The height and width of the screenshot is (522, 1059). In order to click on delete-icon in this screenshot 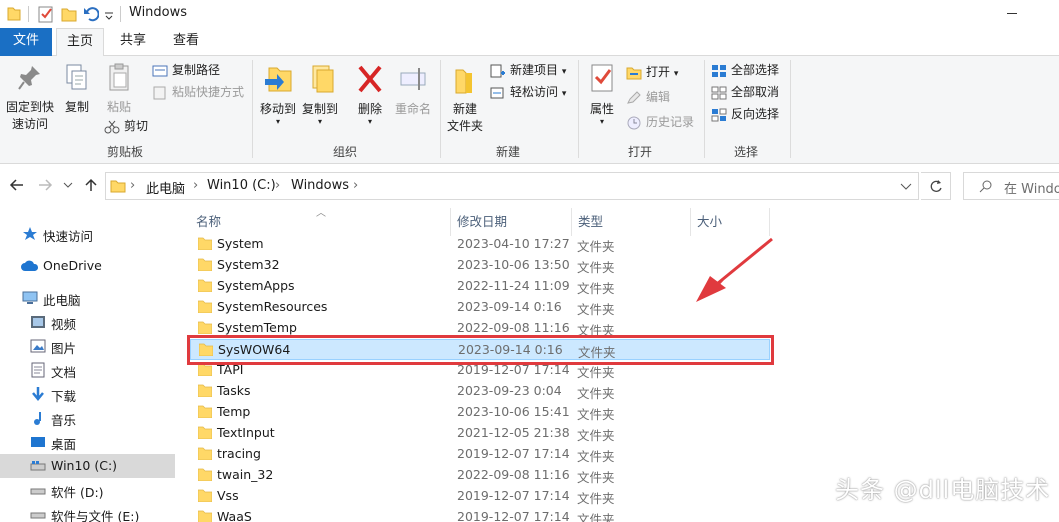, I will do `click(370, 79)`.